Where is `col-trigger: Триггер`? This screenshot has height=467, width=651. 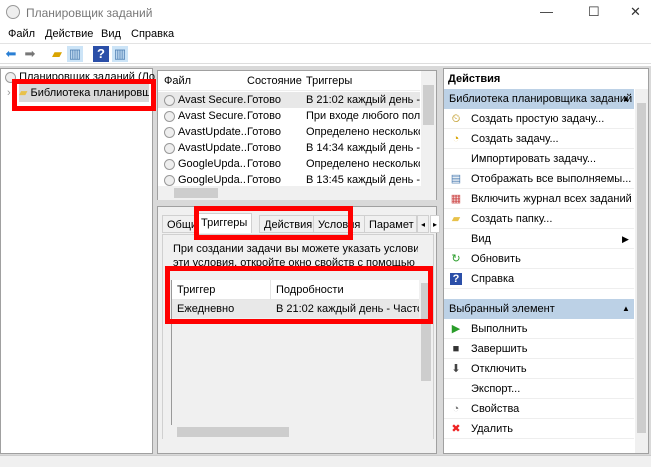 col-trigger: Триггер is located at coordinates (196, 290).